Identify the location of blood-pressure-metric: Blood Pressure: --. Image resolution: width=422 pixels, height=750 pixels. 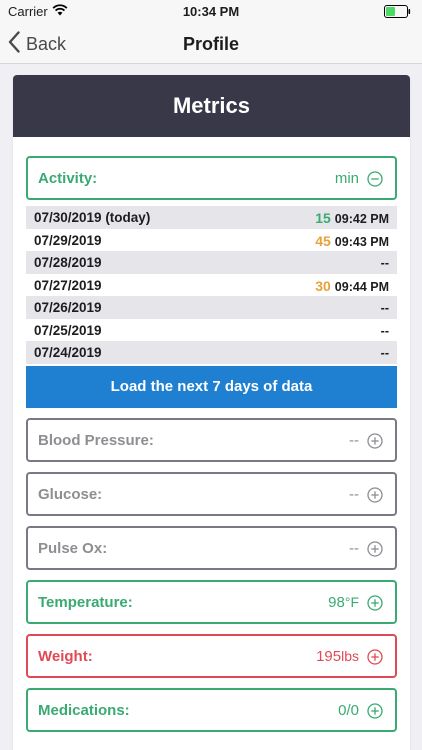
(211, 440).